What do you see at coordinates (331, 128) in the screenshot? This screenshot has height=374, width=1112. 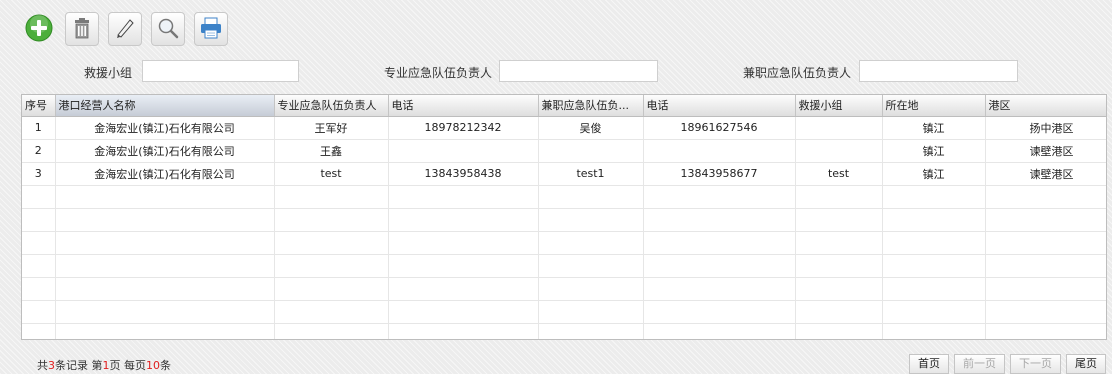 I see `cell-pro-leader: 王军好` at bounding box center [331, 128].